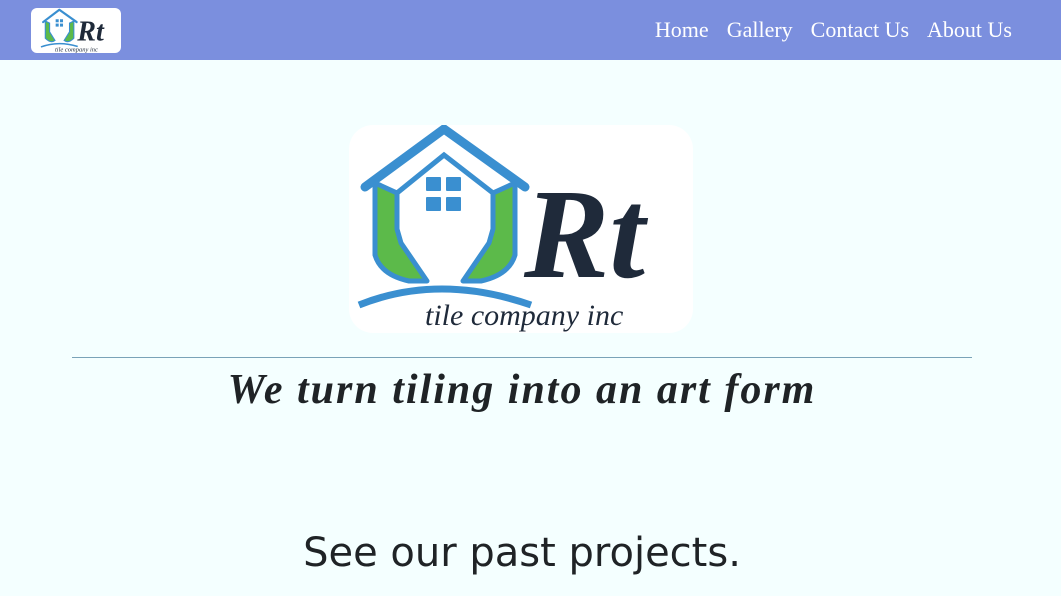 The width and height of the screenshot is (1061, 596). I want to click on nav-contact-link: Contact Us, so click(860, 30).